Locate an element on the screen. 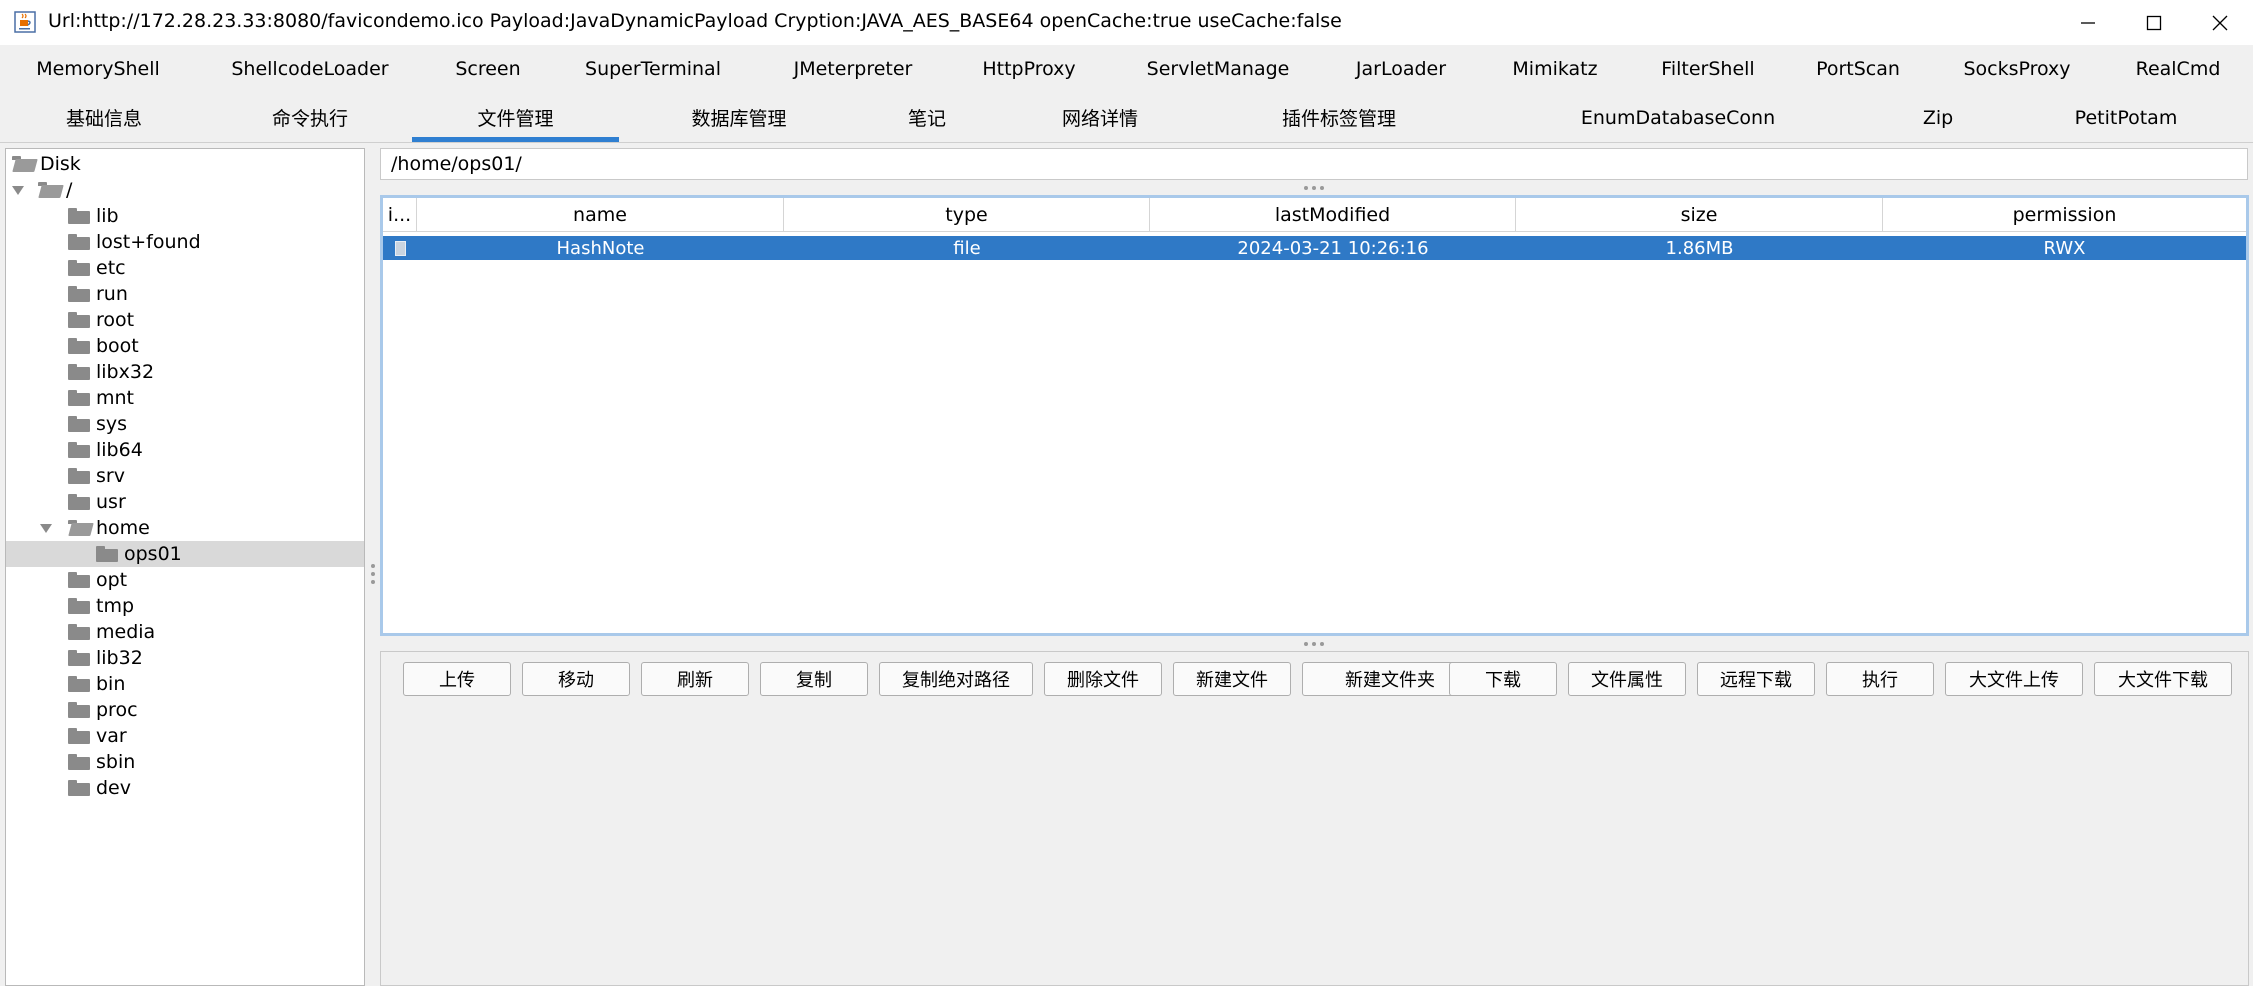 This screenshot has height=986, width=2253. tree-node-ops01: ops01 is located at coordinates (185, 554).